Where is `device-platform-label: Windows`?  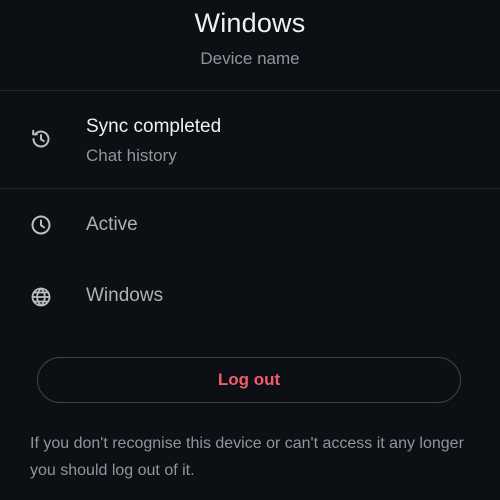
device-platform-label: Windows is located at coordinates (125, 295).